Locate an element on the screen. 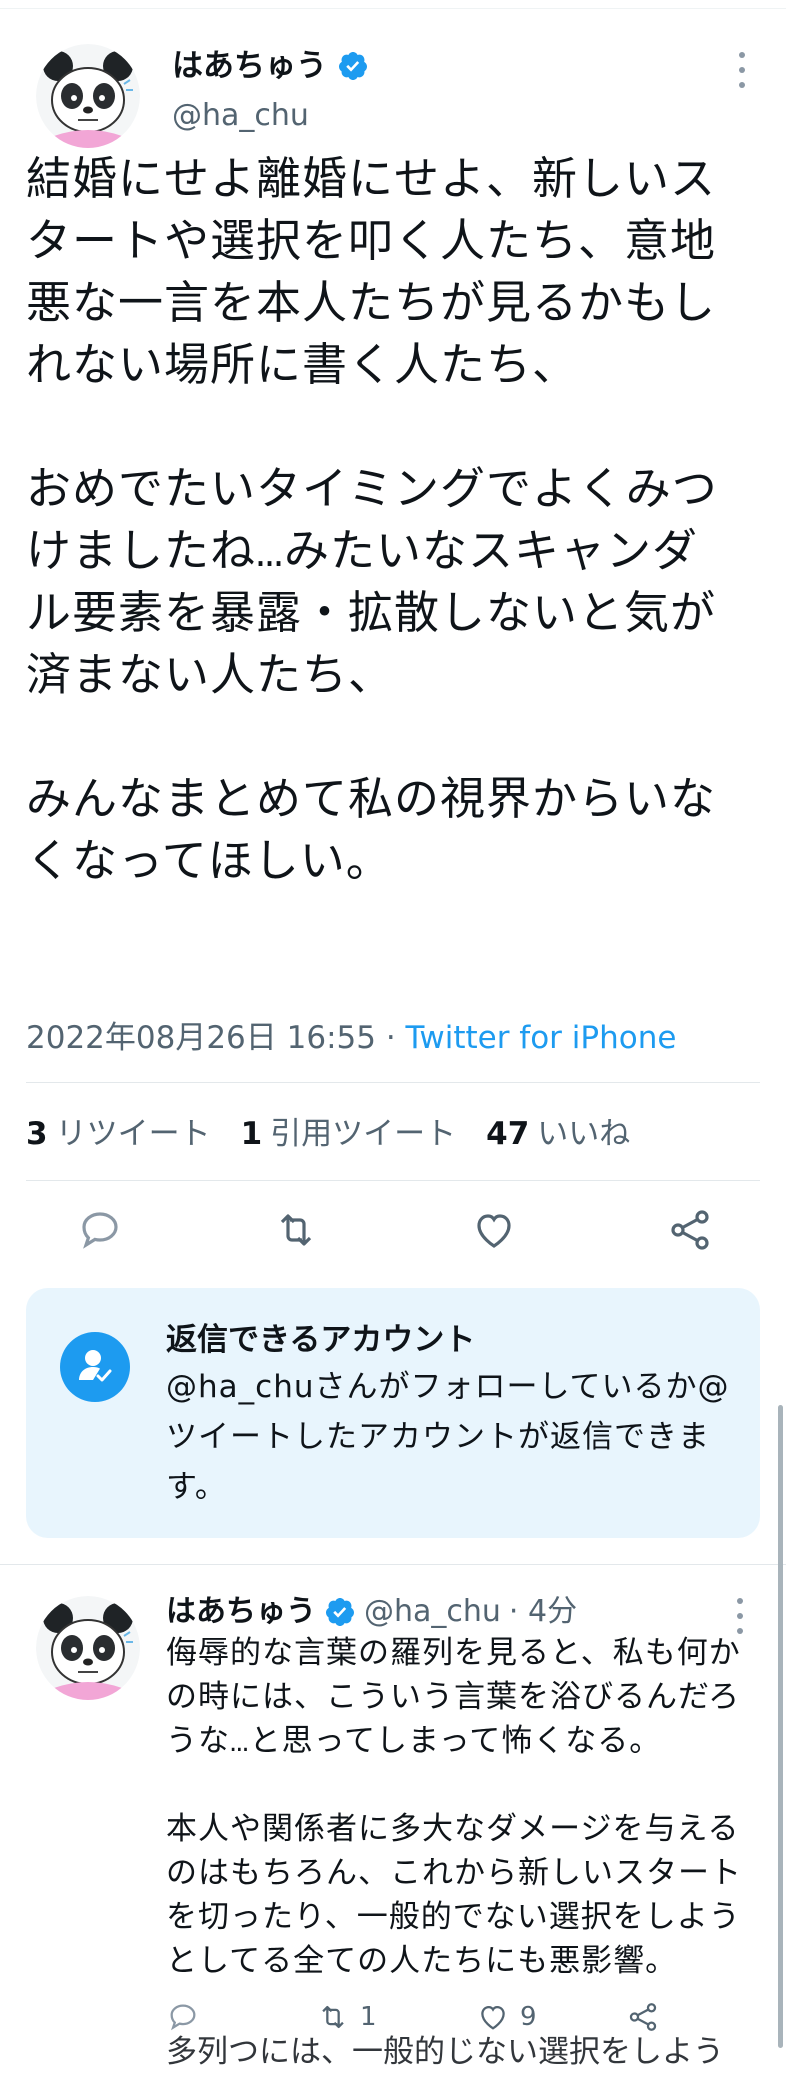  like-count: 9 is located at coordinates (528, 2017).